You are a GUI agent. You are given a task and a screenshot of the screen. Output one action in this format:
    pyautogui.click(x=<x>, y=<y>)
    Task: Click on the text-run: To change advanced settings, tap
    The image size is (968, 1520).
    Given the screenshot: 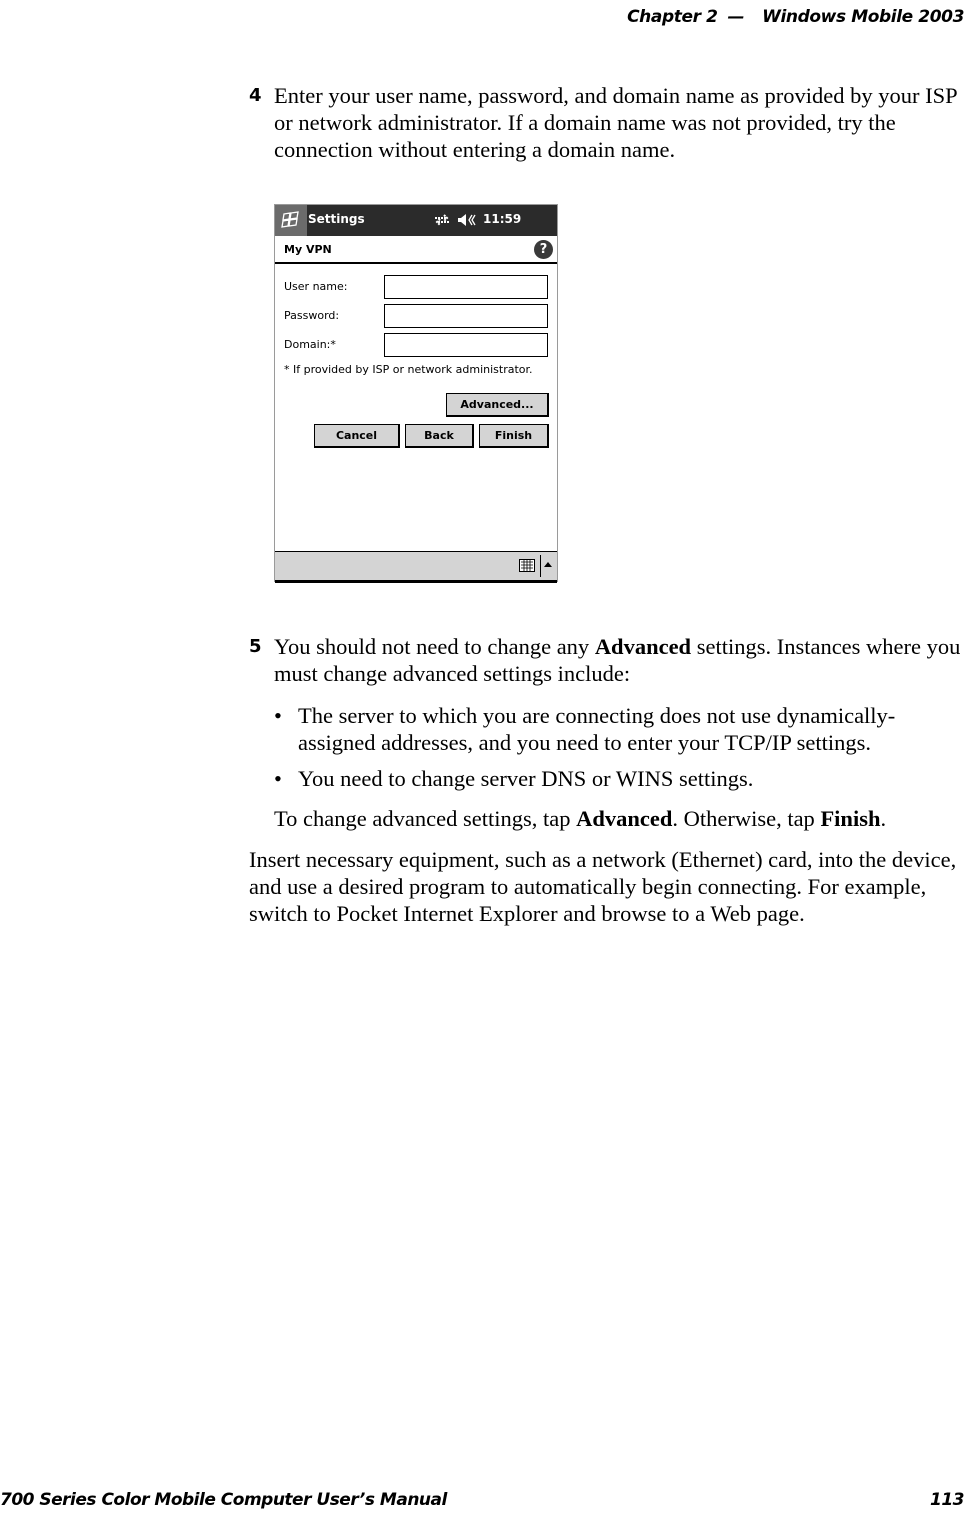 What is the action you would take?
    pyautogui.click(x=425, y=818)
    